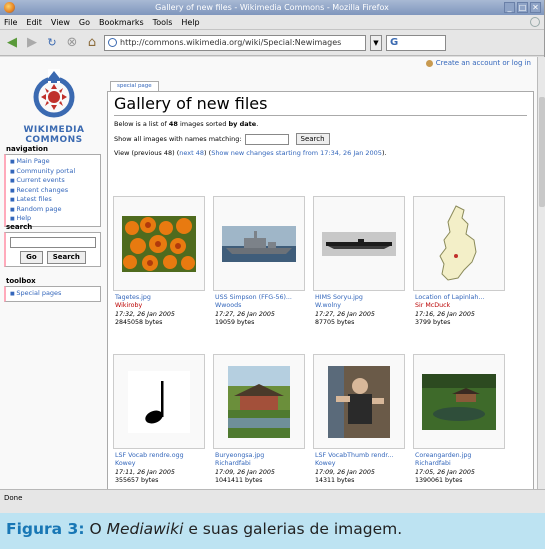  Describe the element at coordinates (257, 124) in the screenshot. I see `intro-suffix: .` at that location.